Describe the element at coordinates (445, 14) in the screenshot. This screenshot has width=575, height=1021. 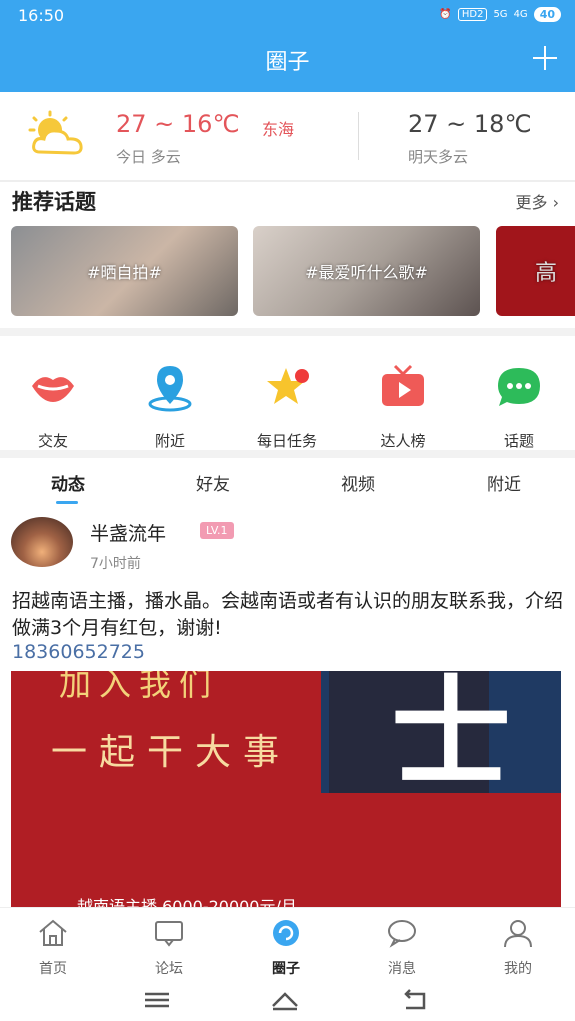
I see `alarm-icon: ⏰` at that location.